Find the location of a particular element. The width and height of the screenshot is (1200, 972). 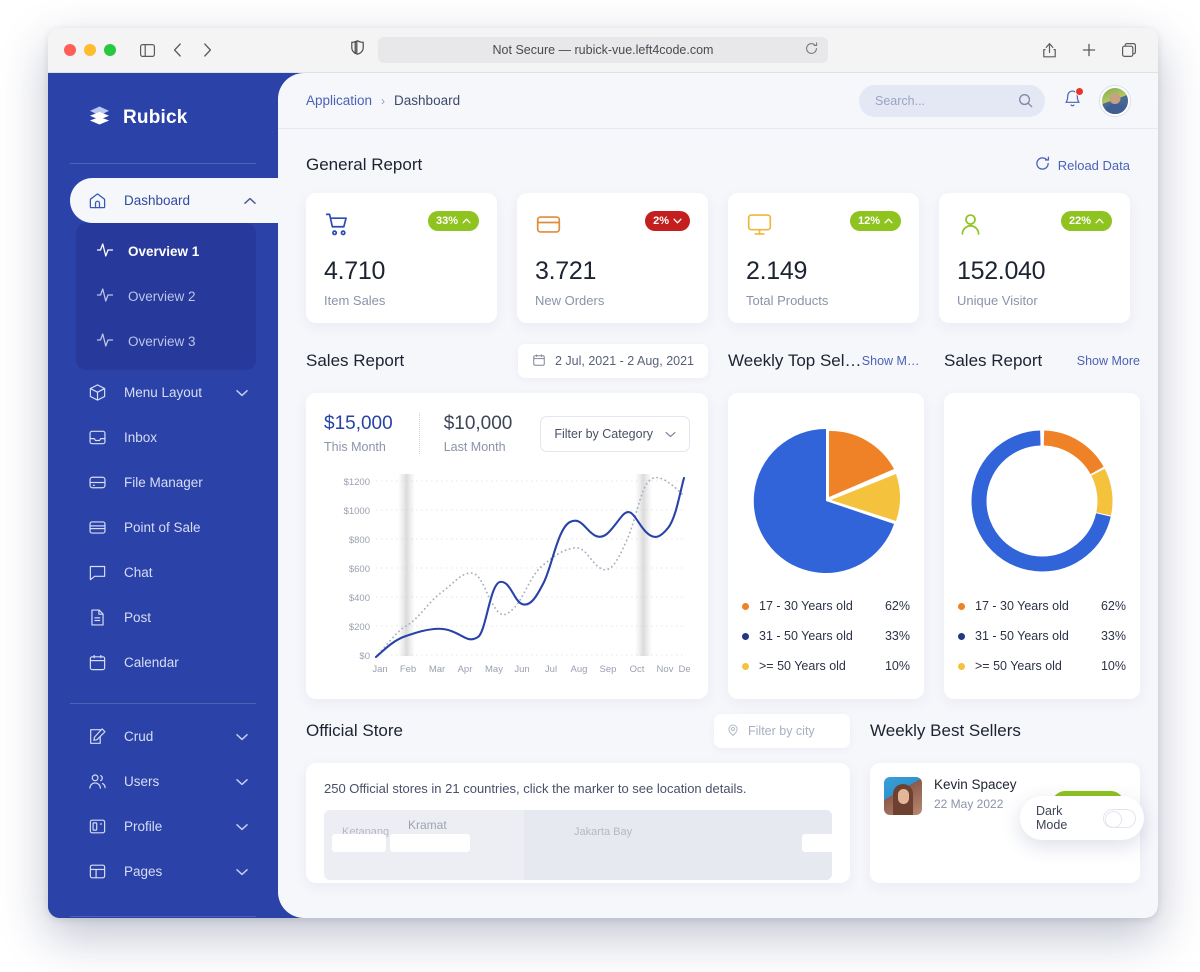

svg-text: $0 is located at coordinates (364, 656).